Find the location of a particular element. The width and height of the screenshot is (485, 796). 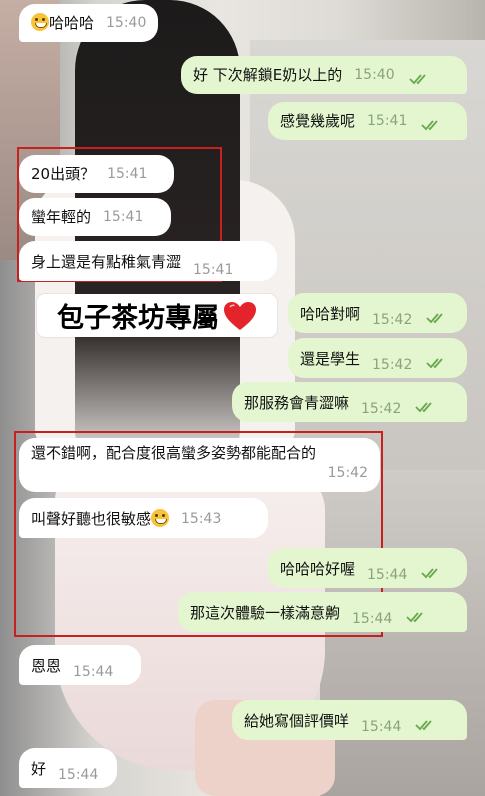

shop-banner: 包子茶坊專屬 is located at coordinates (157, 315).